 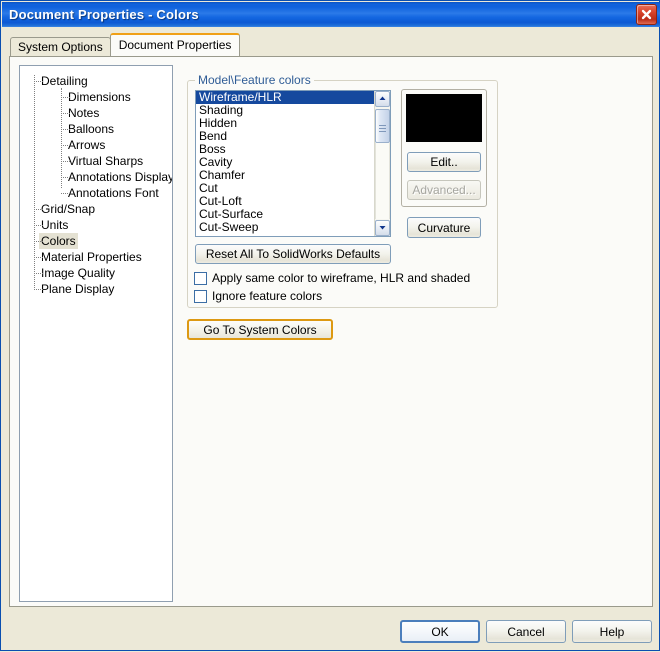 I want to click on group-legend-label: Model\Feature colors, so click(x=254, y=80).